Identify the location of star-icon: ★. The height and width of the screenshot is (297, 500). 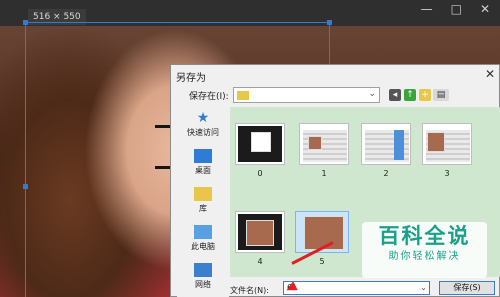
(203, 118).